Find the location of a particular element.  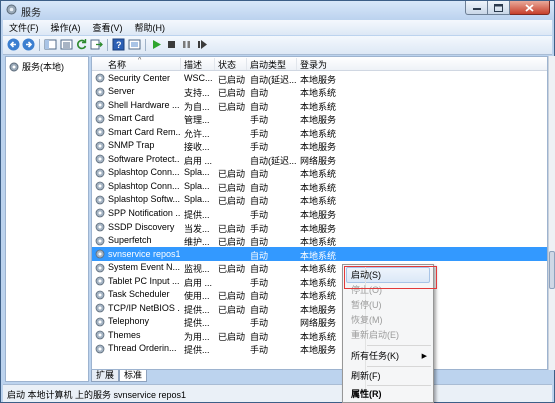

table-row: Smart Card Rem... 允许... 手动 本地系统 is located at coordinates (319, 132).